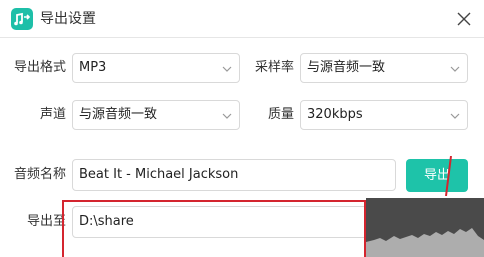 The height and width of the screenshot is (257, 484). What do you see at coordinates (93, 67) in the screenshot?
I see `format-value: MP3` at bounding box center [93, 67].